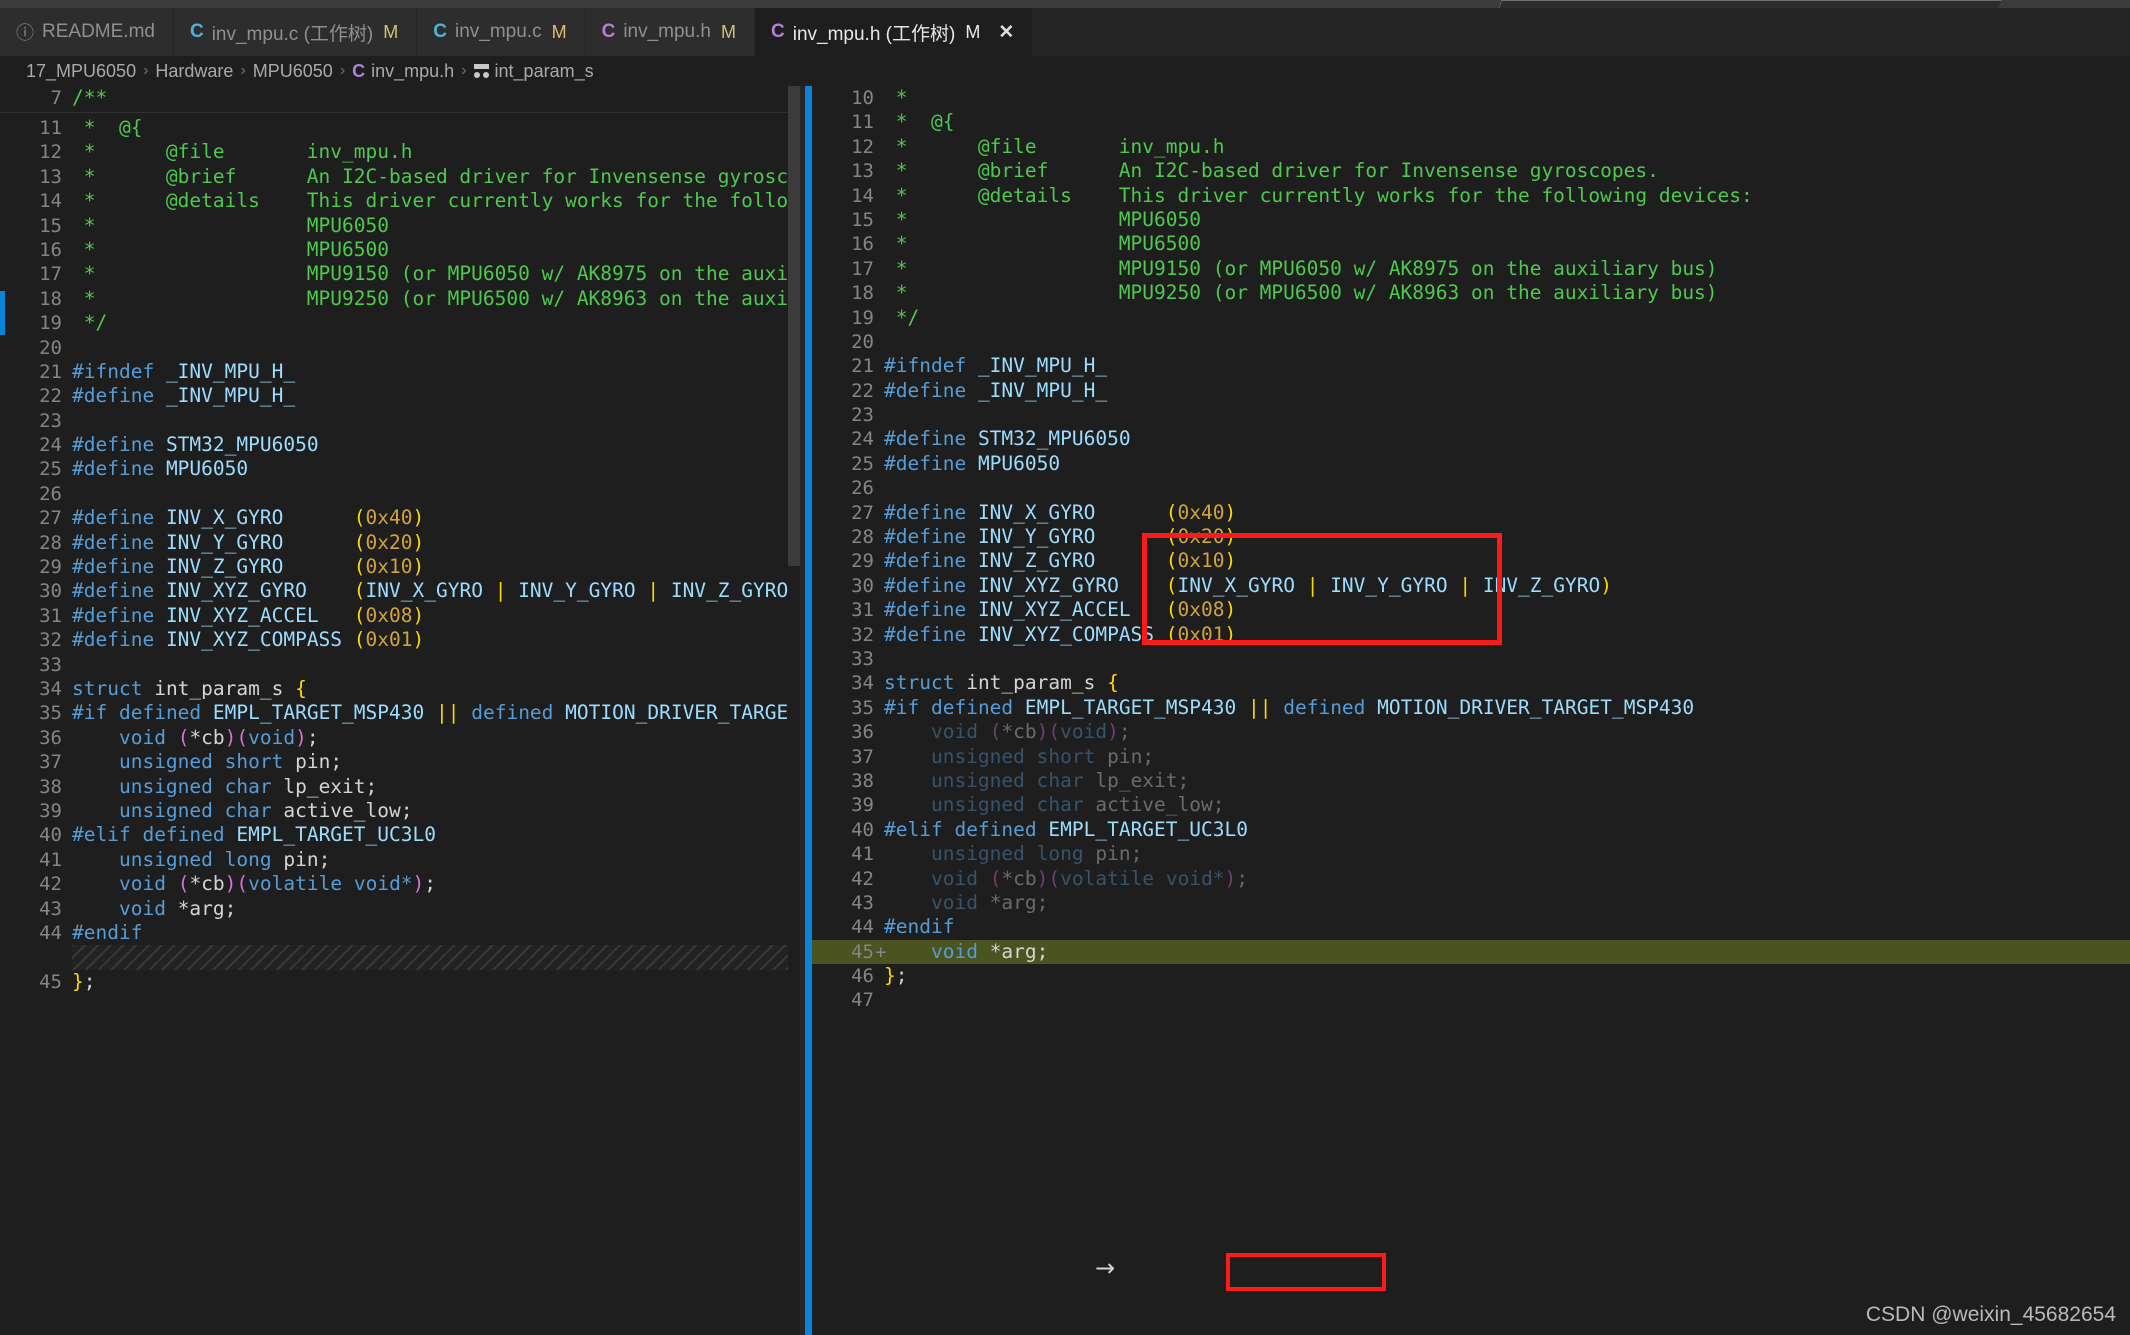 The height and width of the screenshot is (1335, 2130). What do you see at coordinates (501, 32) in the screenshot?
I see `editor-tab-inv-mpu-c: Cinv_mpu.c M` at bounding box center [501, 32].